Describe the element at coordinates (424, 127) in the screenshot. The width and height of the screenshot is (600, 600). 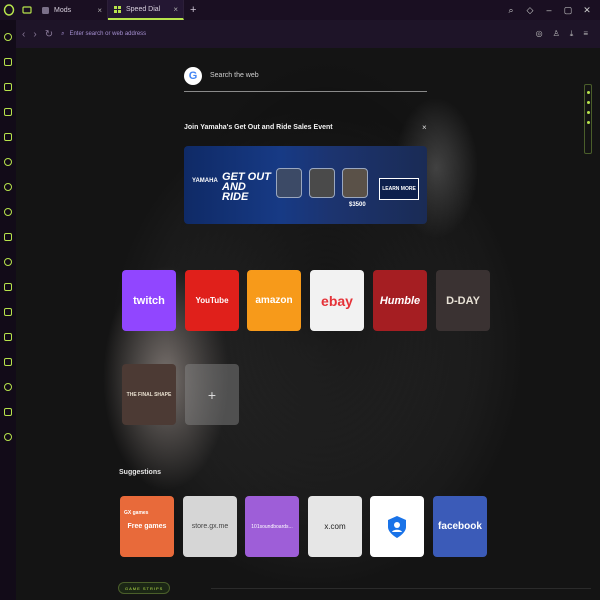
I see `ad-close-icon: ×` at that location.